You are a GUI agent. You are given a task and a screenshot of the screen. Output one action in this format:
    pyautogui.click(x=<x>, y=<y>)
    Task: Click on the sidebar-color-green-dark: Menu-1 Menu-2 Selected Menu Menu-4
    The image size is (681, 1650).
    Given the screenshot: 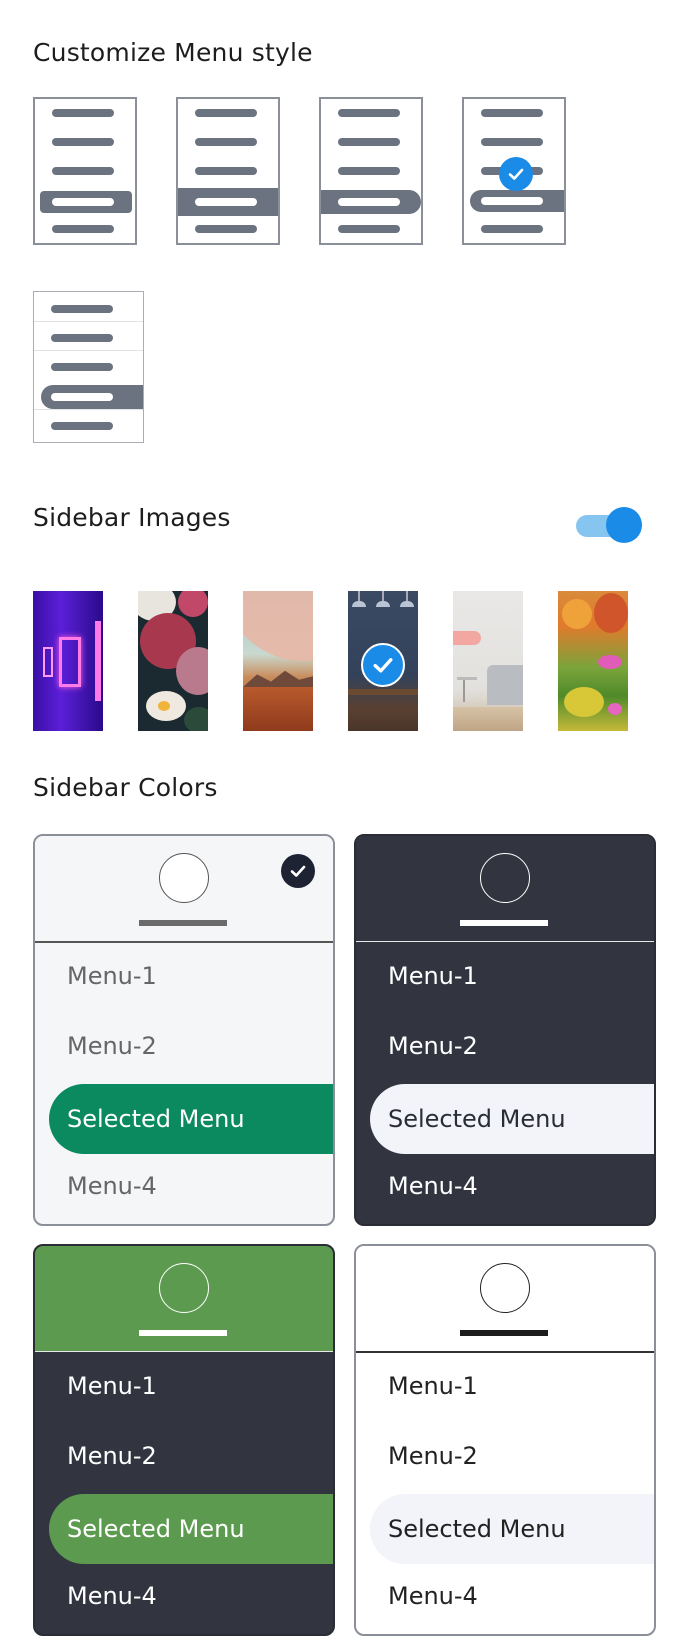 What is the action you would take?
    pyautogui.click(x=184, y=1440)
    